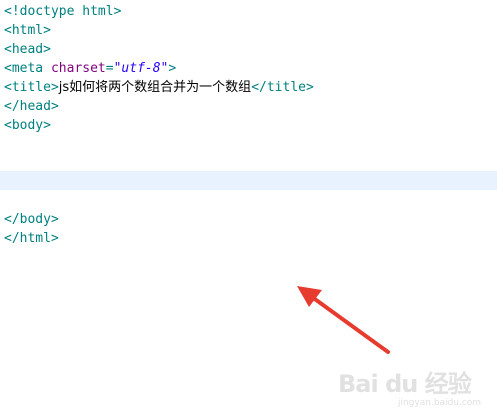 This screenshot has width=497, height=416. I want to click on baidu-watermark: Bai du 经验 jingyan.baidu.com, so click(413, 386).